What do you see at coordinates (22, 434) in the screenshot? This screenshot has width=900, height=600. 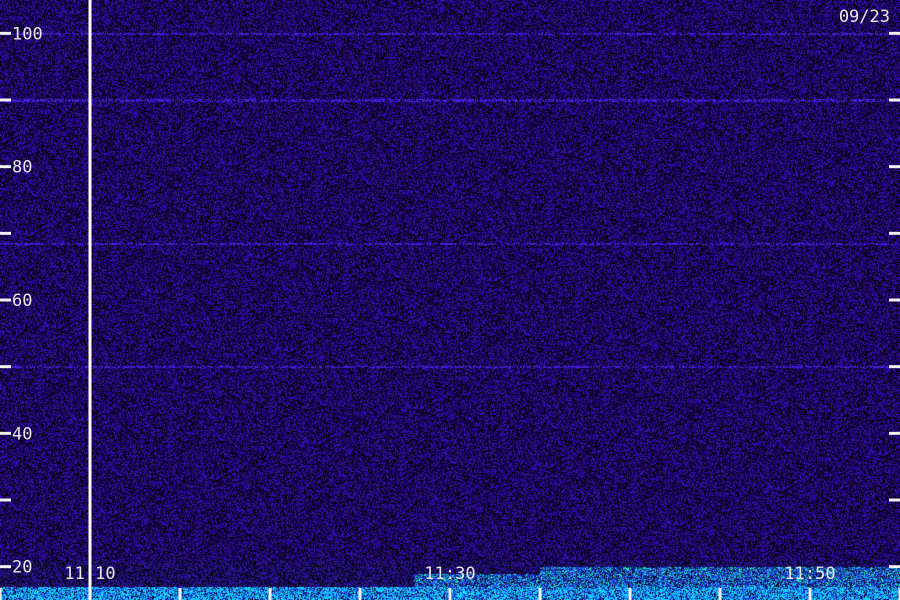 I see `y-tick-label: 40` at bounding box center [22, 434].